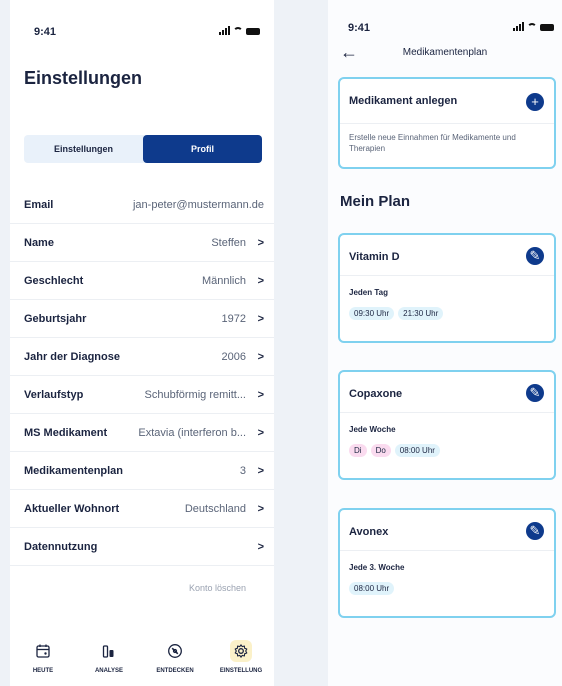 This screenshot has width=562, height=686. What do you see at coordinates (72, 508) in the screenshot?
I see `row-label: Aktueller Wohnort` at bounding box center [72, 508].